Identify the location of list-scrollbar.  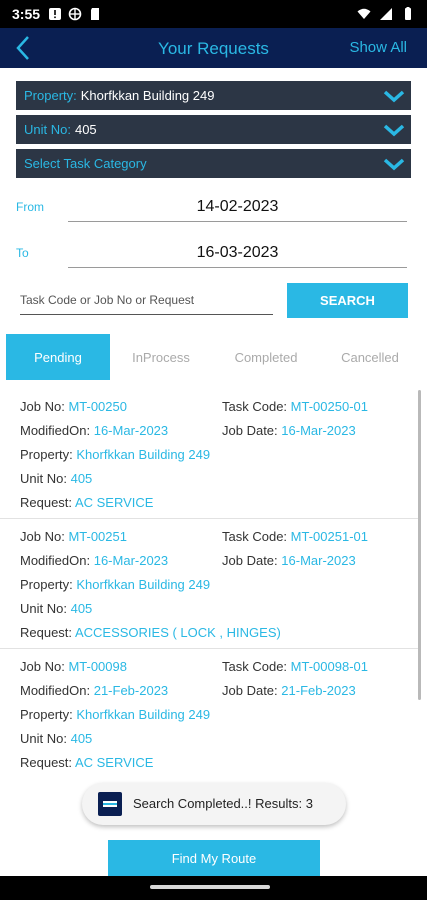
(419, 545).